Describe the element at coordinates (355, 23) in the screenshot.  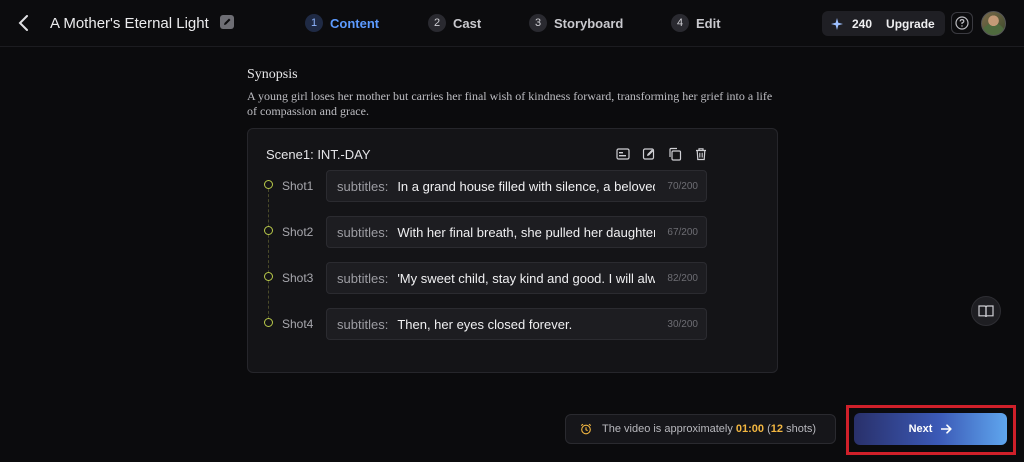
I see `step-label: Content` at that location.